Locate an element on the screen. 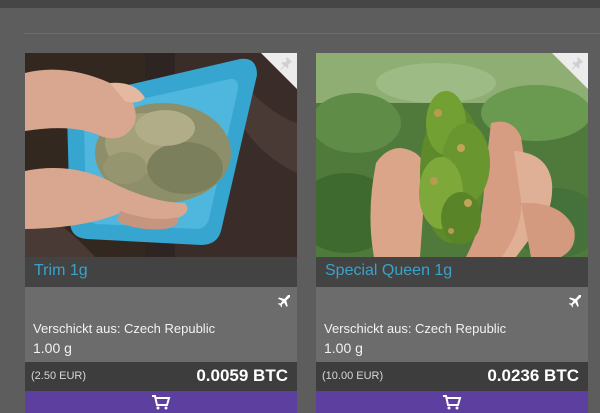  price-btc: 0.0059 BTC is located at coordinates (242, 375).